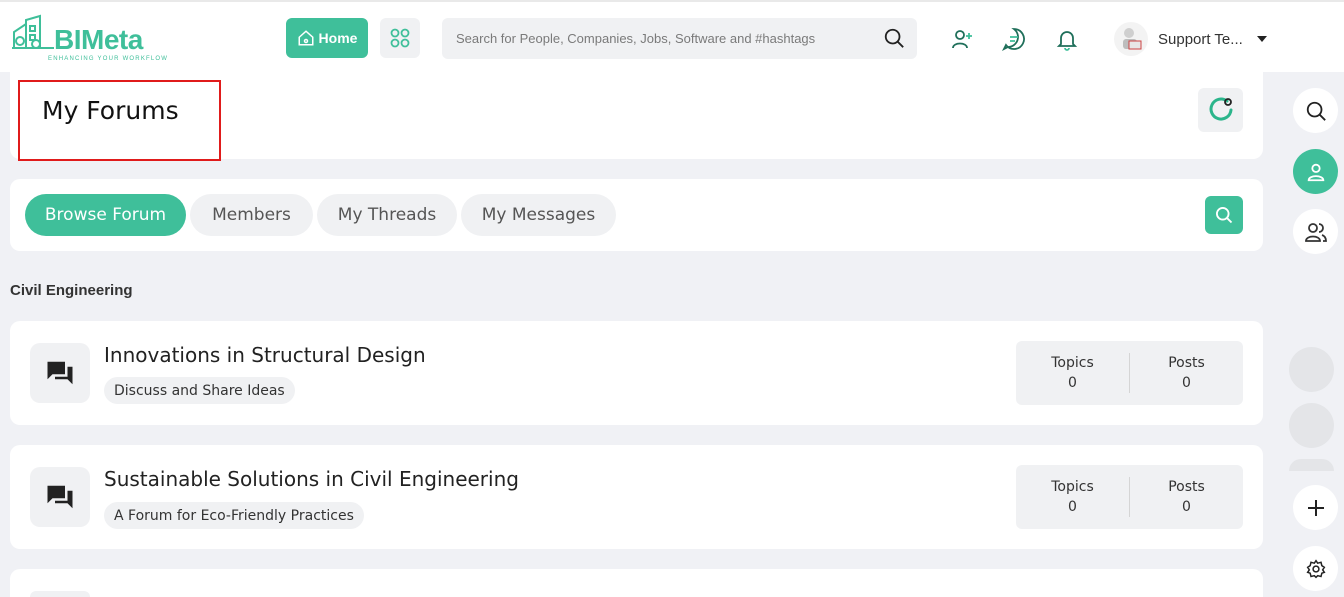 The image size is (1344, 597). I want to click on brand-logo: BIMeta ENHANCING YOUR WORKFLOW, so click(88, 39).